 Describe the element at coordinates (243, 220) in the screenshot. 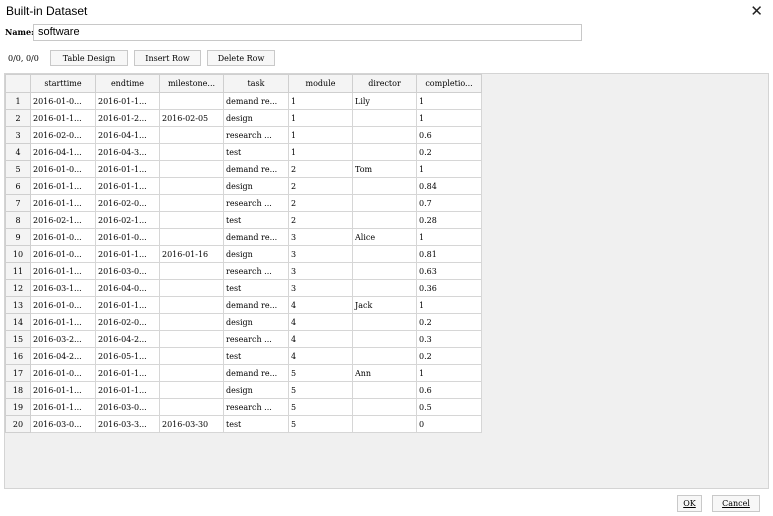

I see `table-row: 8 2016-02-1... 2016-02-1... test 2 0.28` at that location.